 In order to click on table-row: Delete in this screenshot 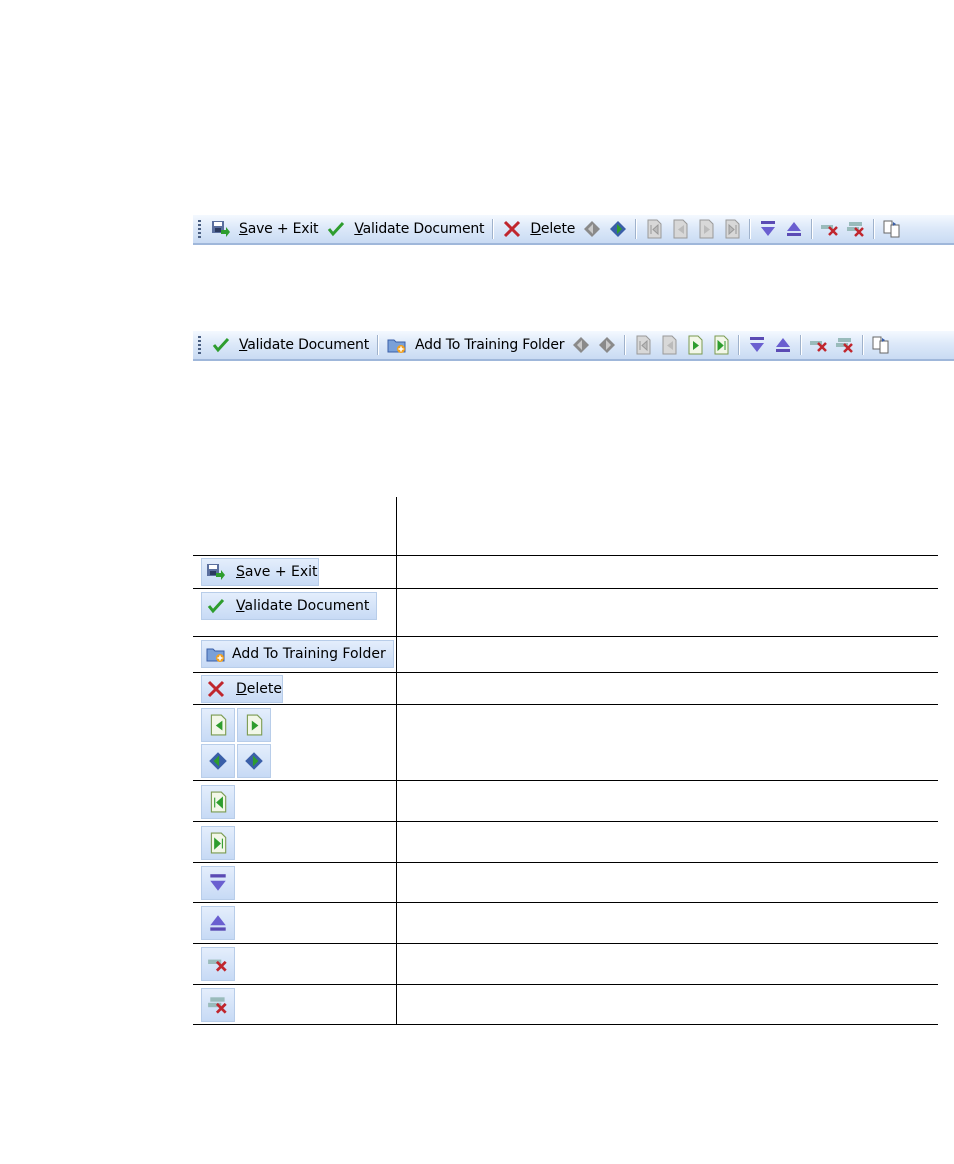, I will do `click(565, 689)`.